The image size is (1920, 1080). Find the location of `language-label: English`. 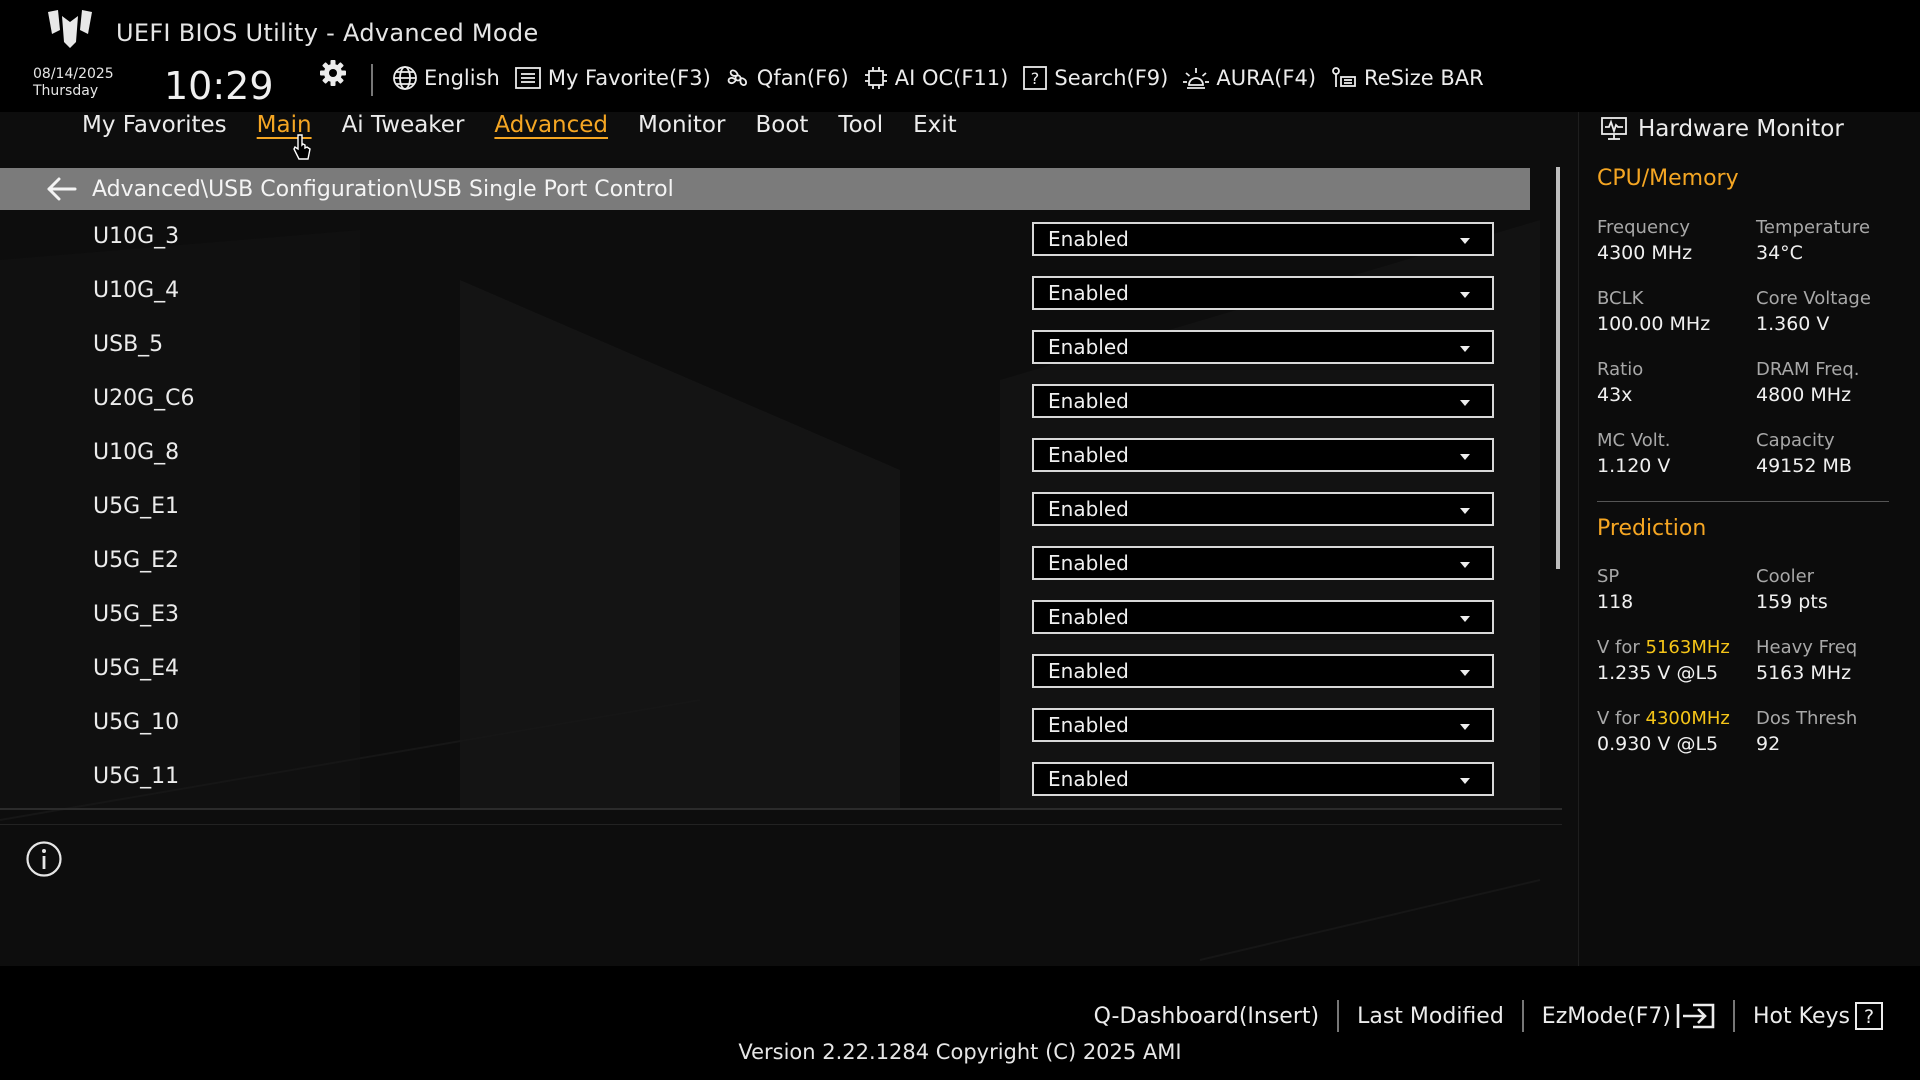

language-label: English is located at coordinates (462, 78).